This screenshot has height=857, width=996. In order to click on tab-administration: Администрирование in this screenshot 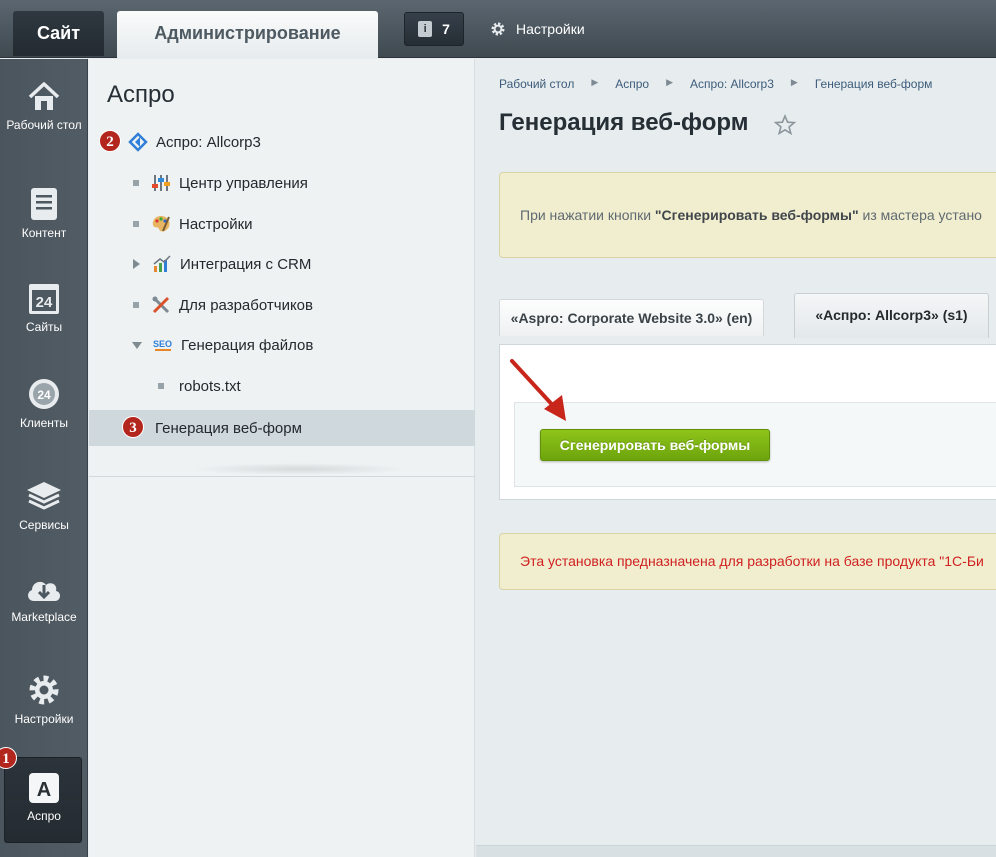, I will do `click(247, 34)`.